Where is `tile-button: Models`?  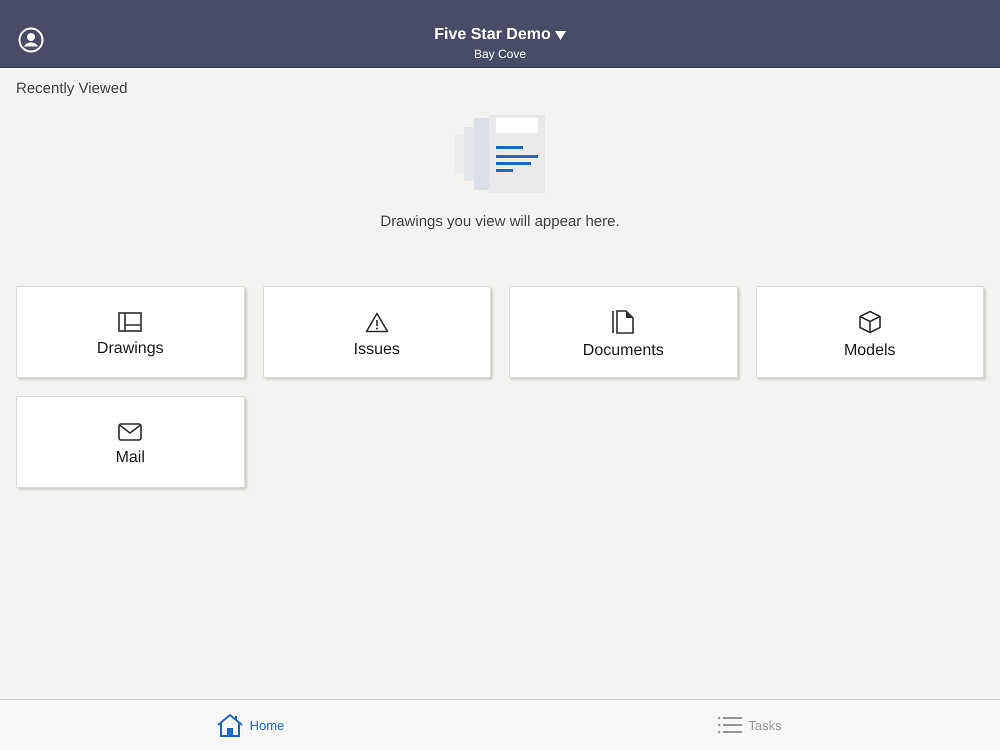
tile-button: Models is located at coordinates (870, 332).